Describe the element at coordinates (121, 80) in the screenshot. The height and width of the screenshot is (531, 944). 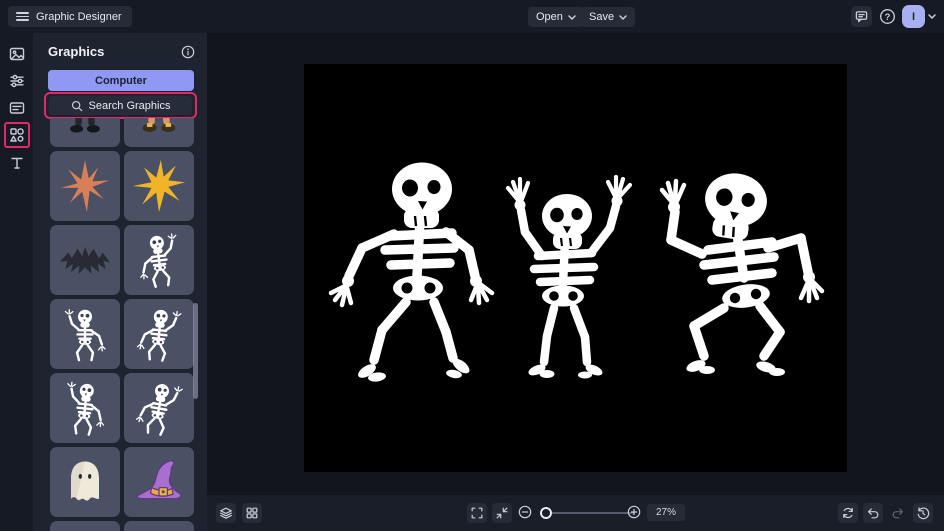
I see `computer-upload-button: Computer` at that location.